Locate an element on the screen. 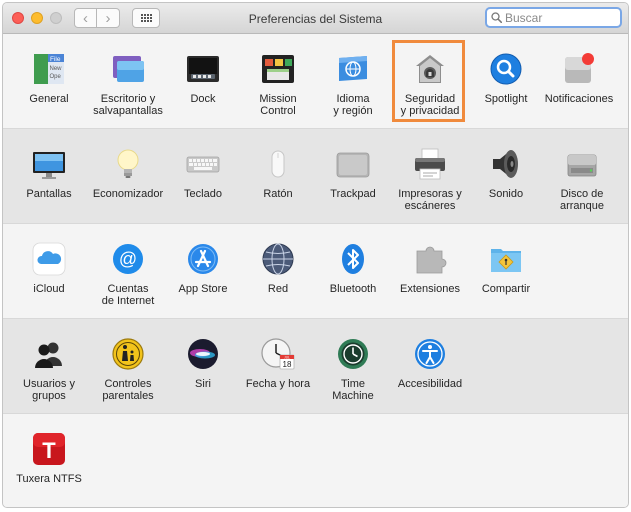 This screenshot has width=631, height=512. pane-desktop-screensaver: Escritorio y salvapantallas is located at coordinates (128, 81).